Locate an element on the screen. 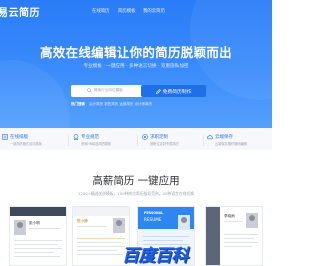  search-icon is located at coordinates (89, 90).